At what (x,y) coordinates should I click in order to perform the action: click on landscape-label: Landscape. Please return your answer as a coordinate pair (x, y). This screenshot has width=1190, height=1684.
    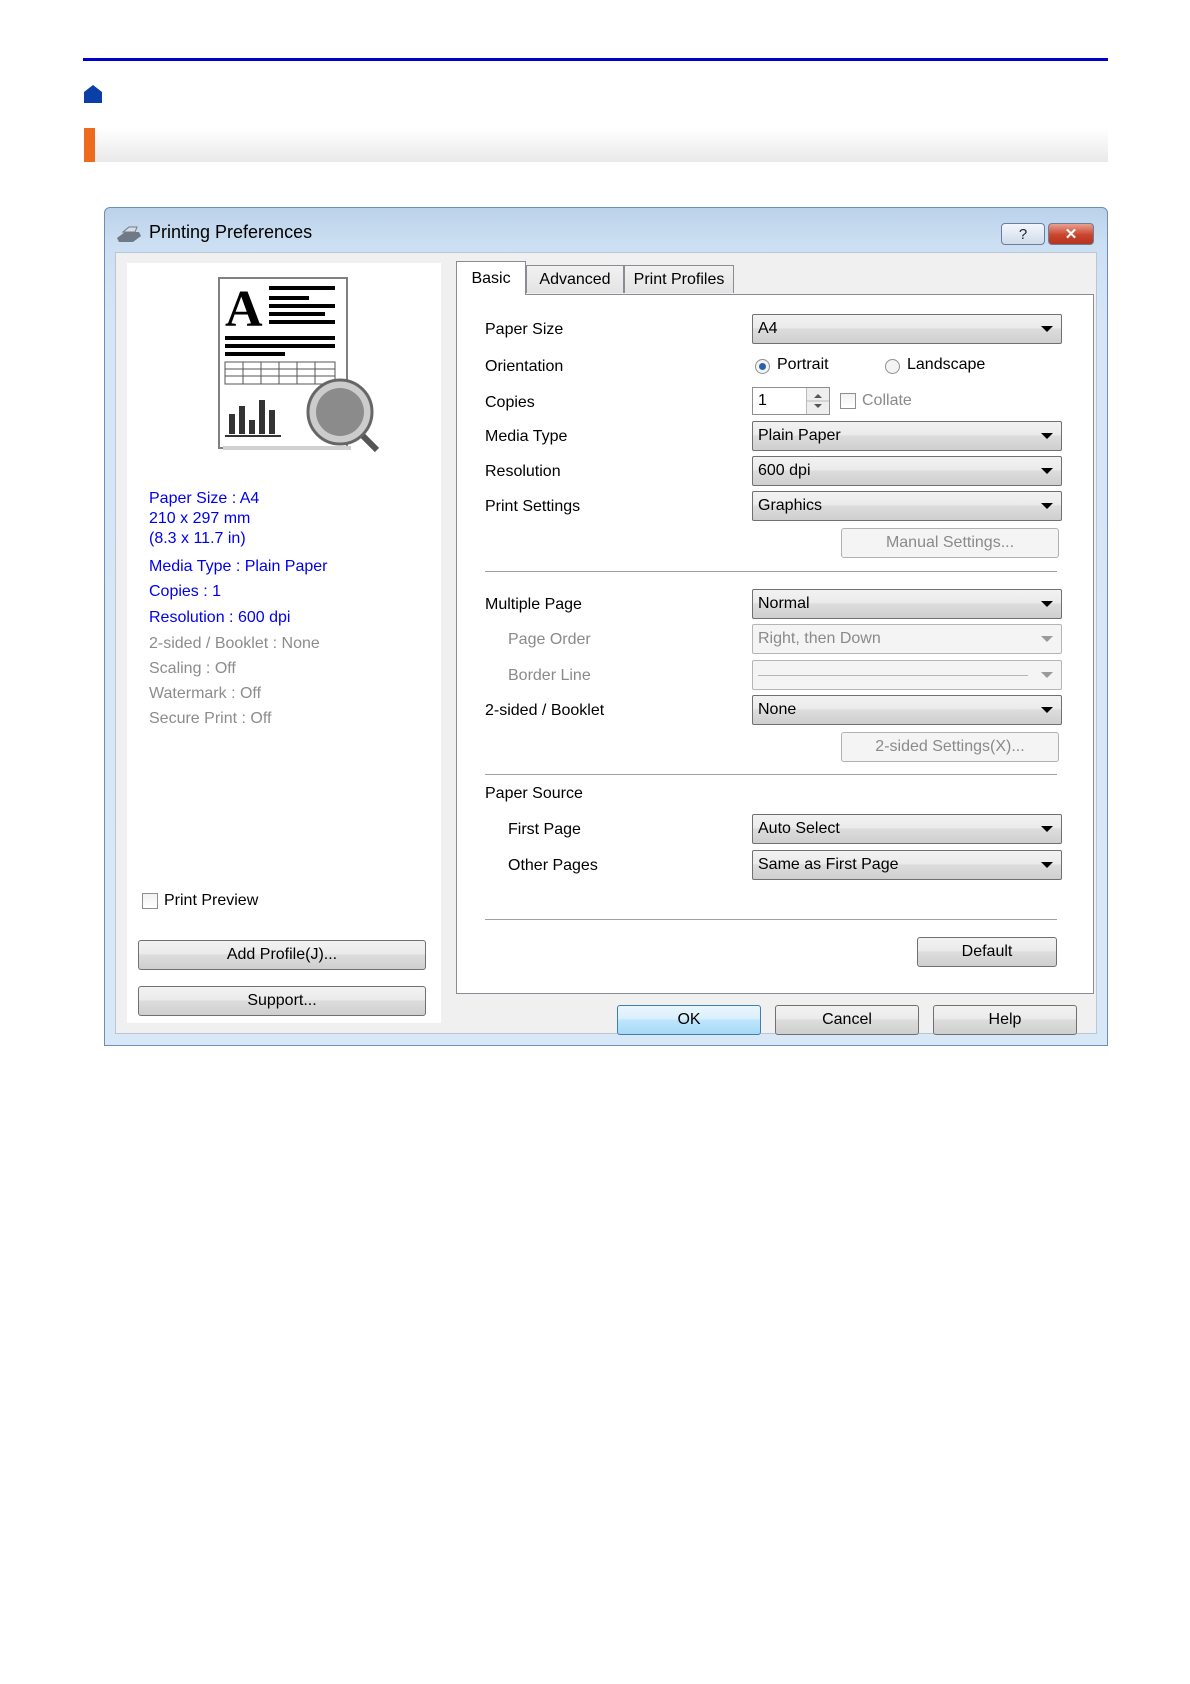
    Looking at the image, I should click on (946, 364).